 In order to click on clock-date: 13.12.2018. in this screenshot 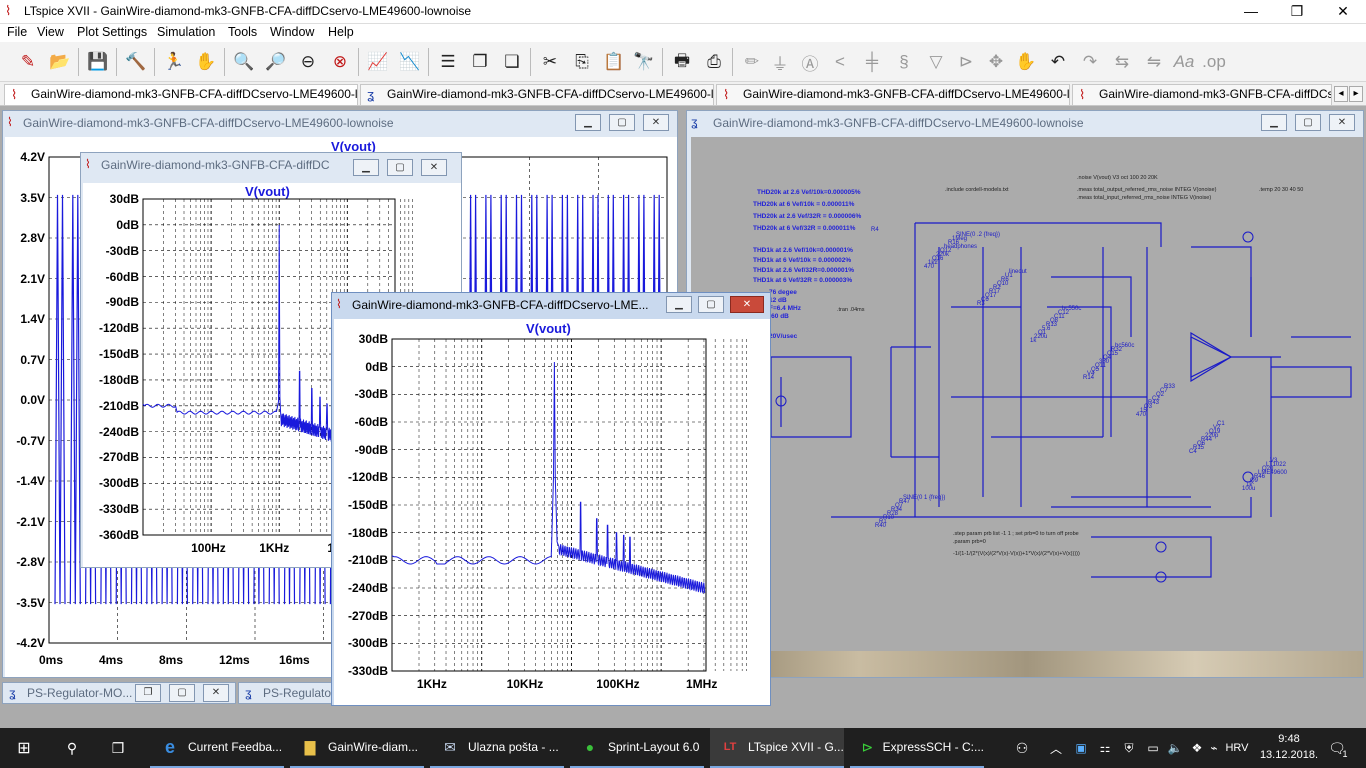, I will do `click(1289, 755)`.